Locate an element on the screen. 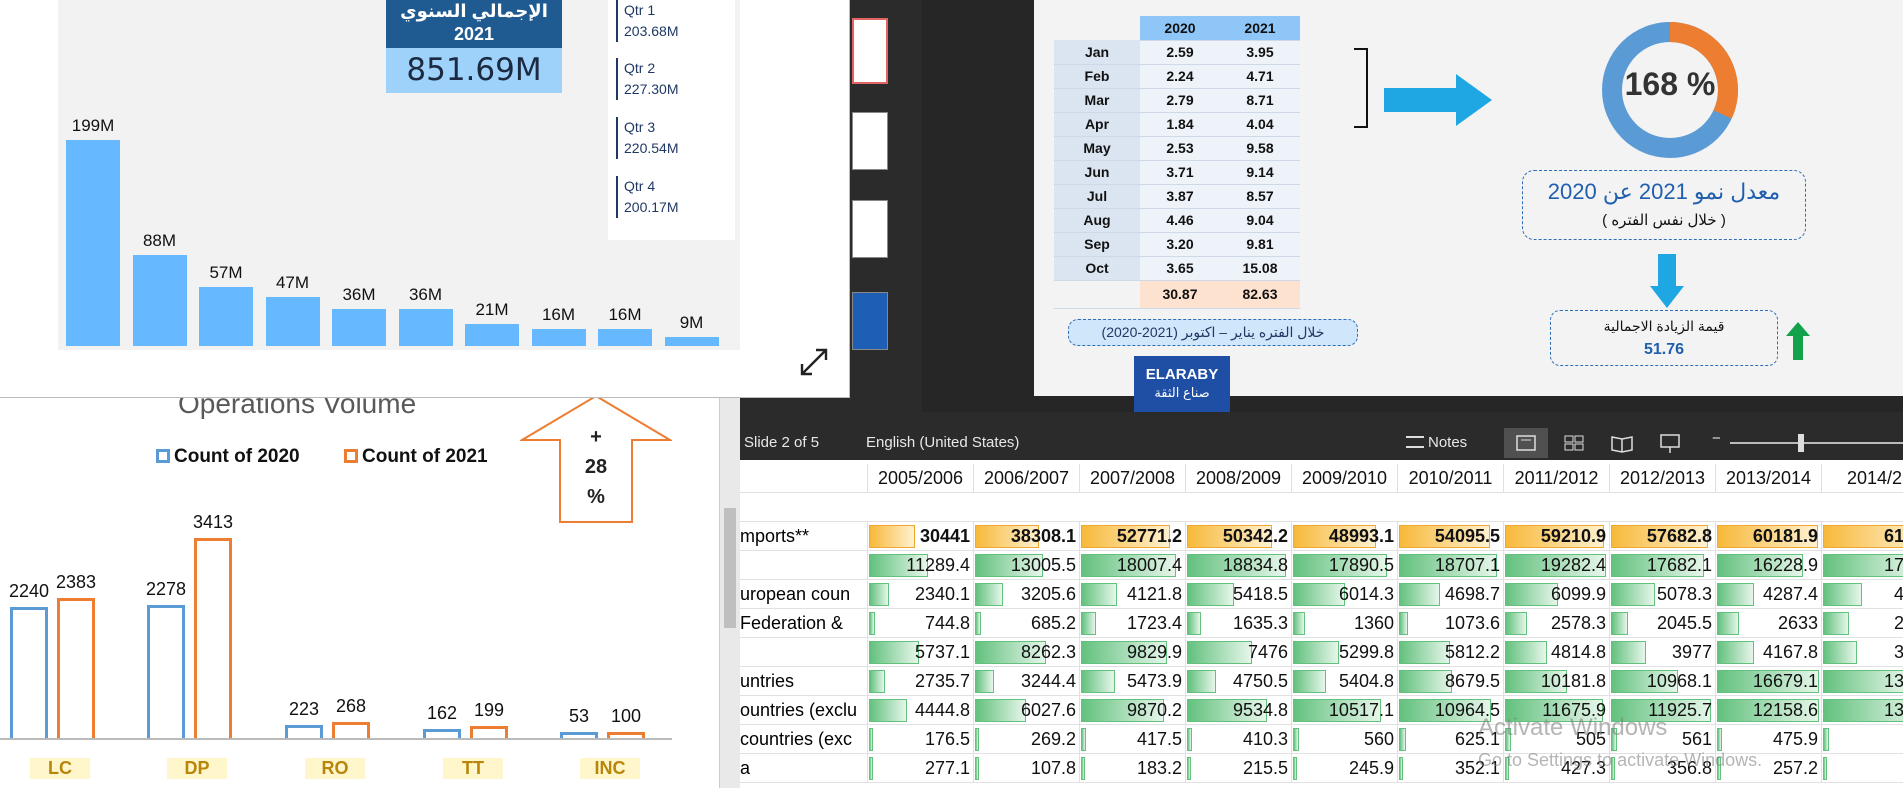  zoom-slider-thumb is located at coordinates (1801, 443).